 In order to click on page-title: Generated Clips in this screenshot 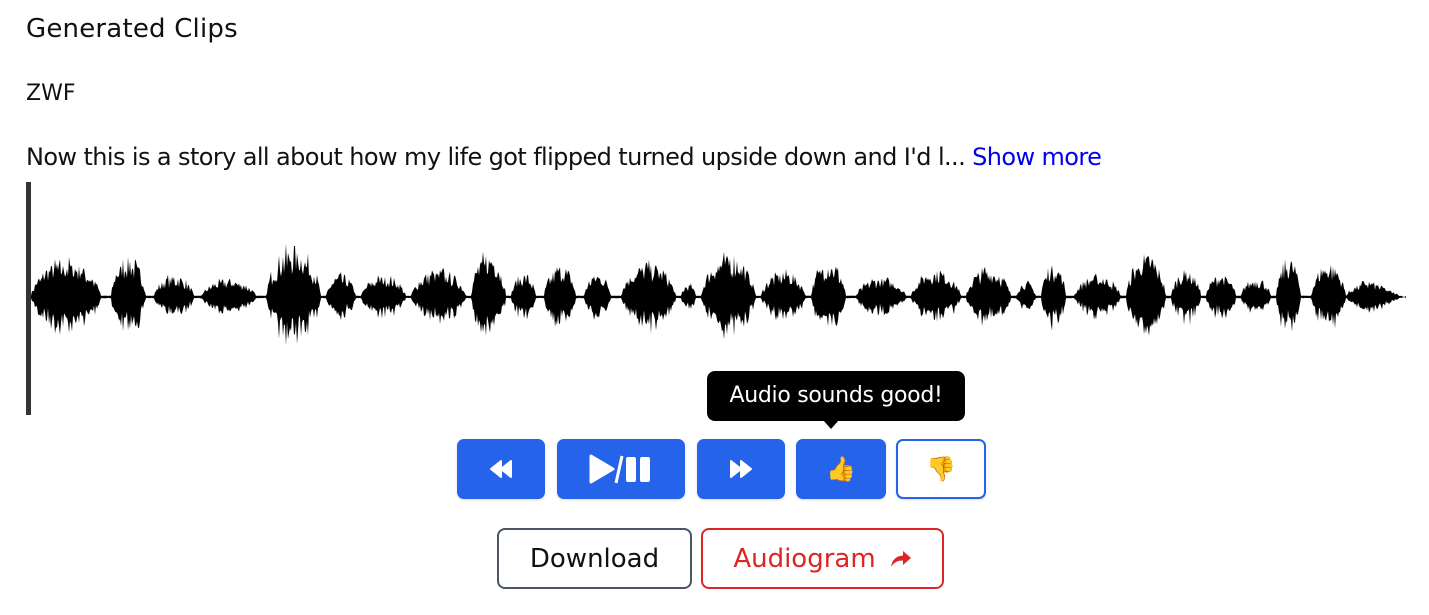, I will do `click(132, 29)`.